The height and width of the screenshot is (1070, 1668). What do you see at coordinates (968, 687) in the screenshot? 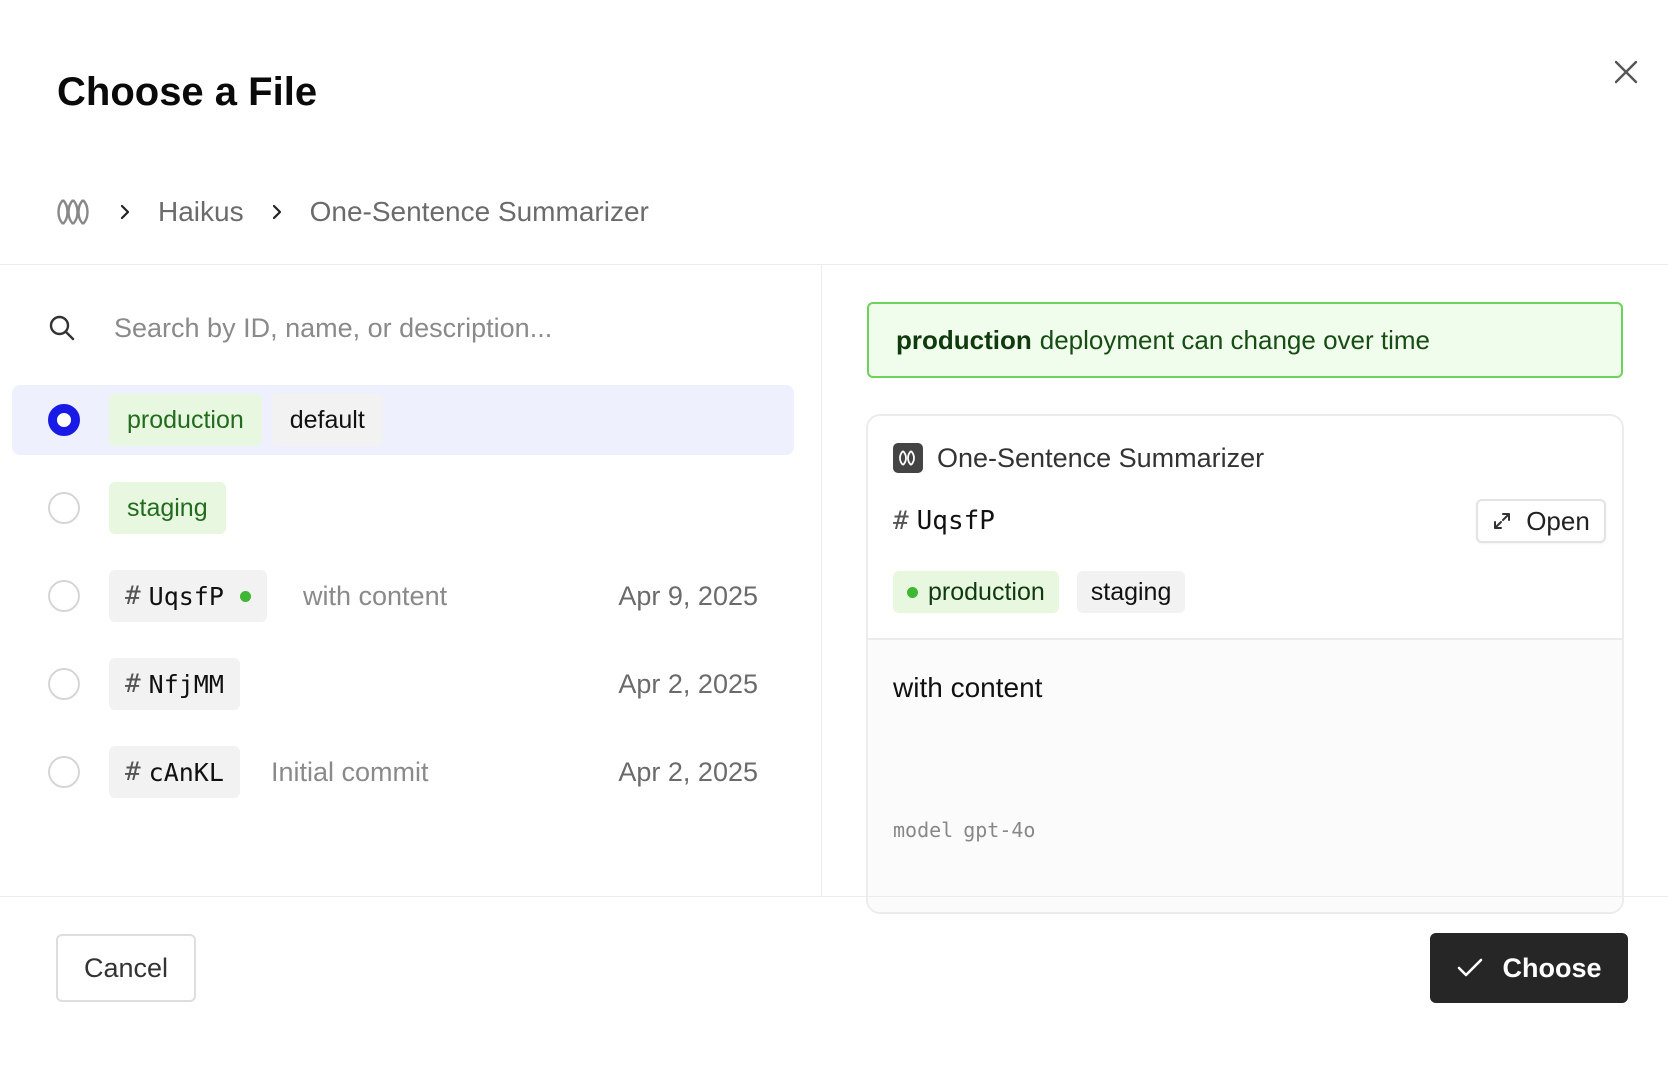
I see `preview-content: with content` at bounding box center [968, 687].